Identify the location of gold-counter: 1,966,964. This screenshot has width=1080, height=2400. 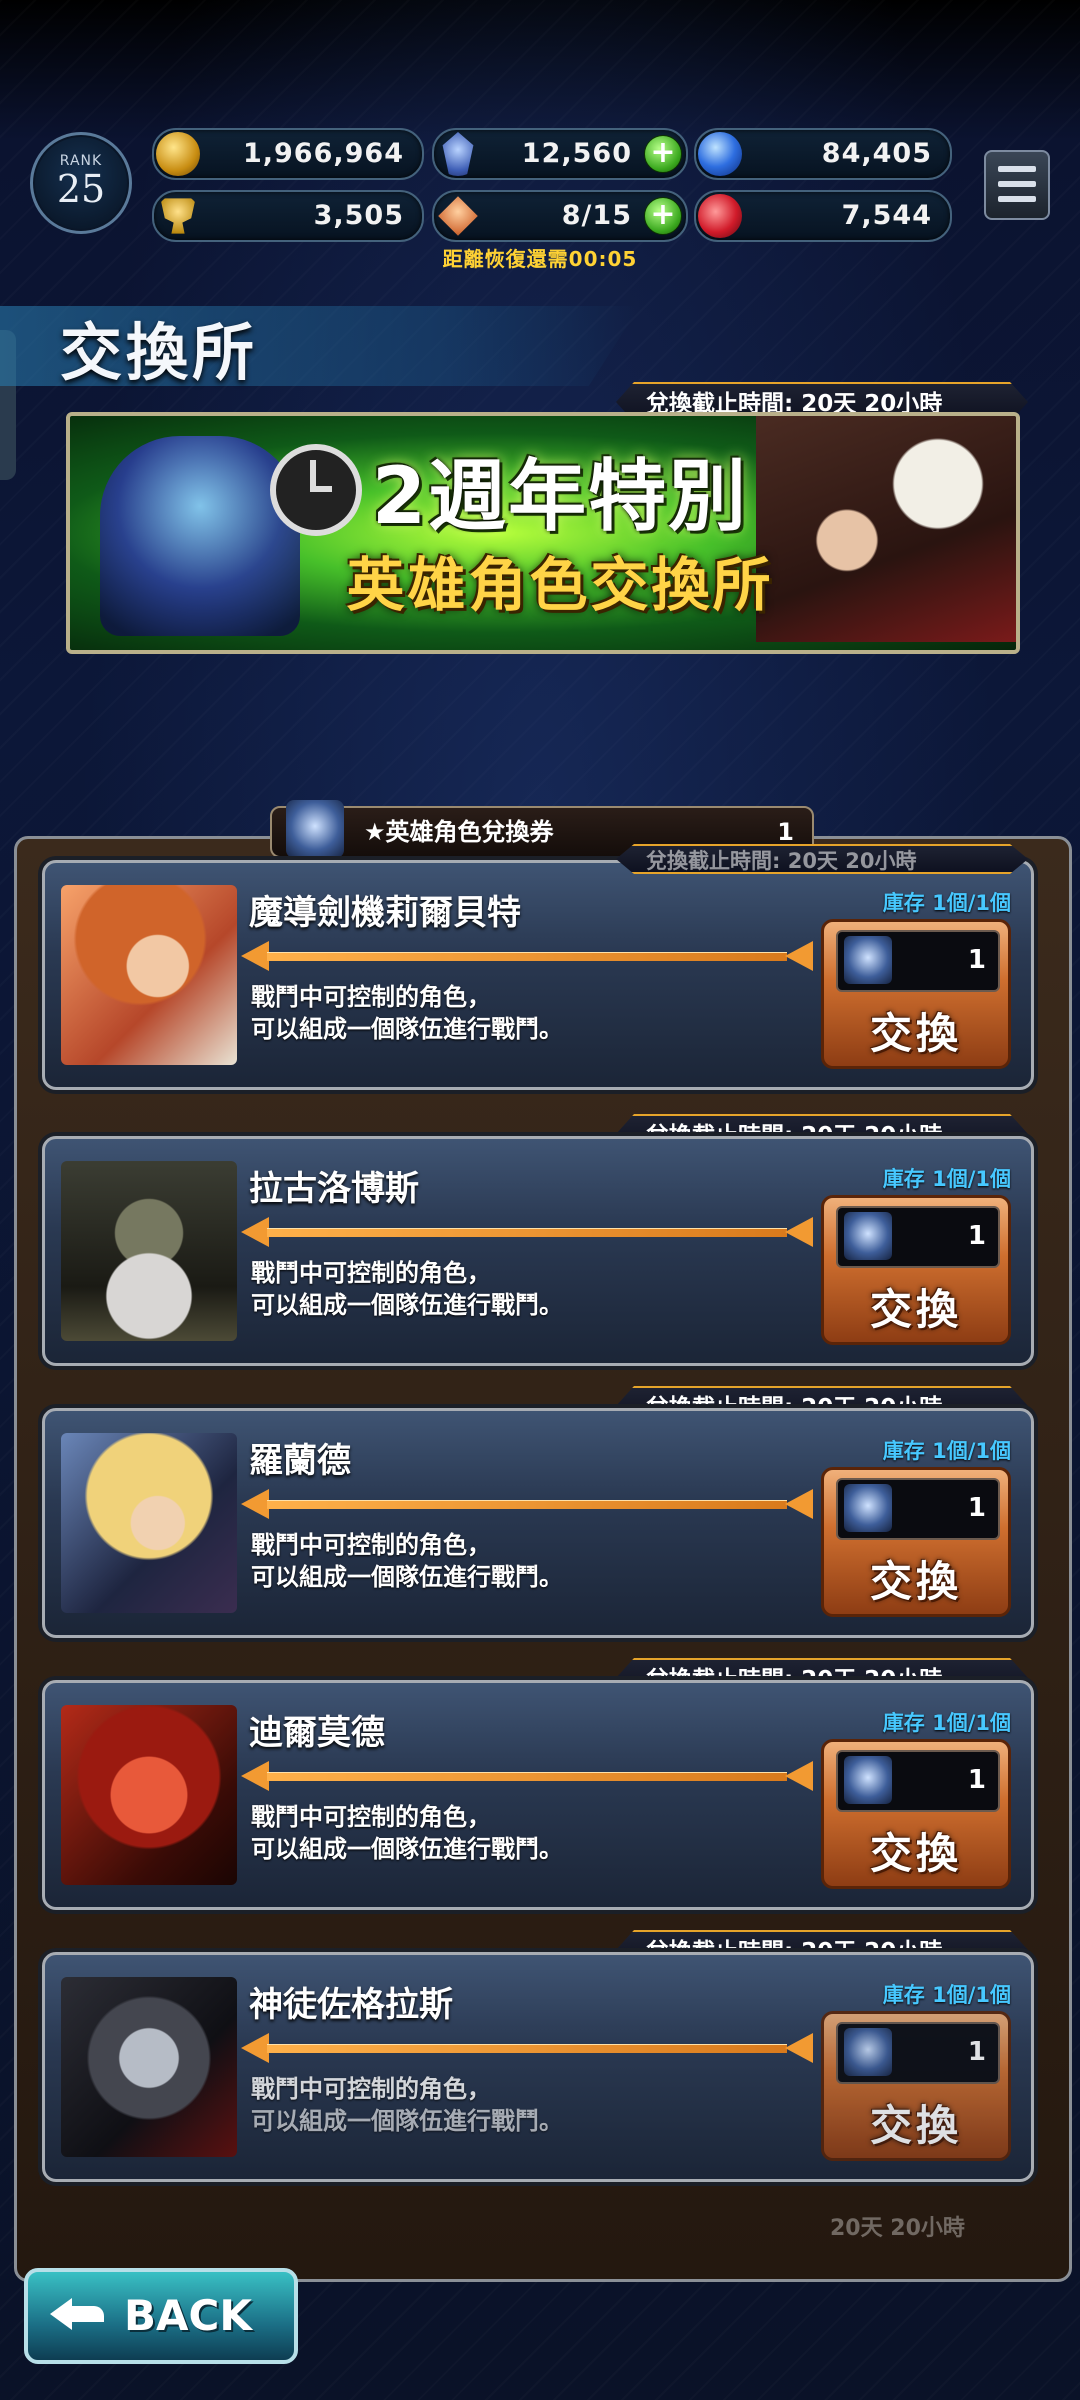
(288, 154).